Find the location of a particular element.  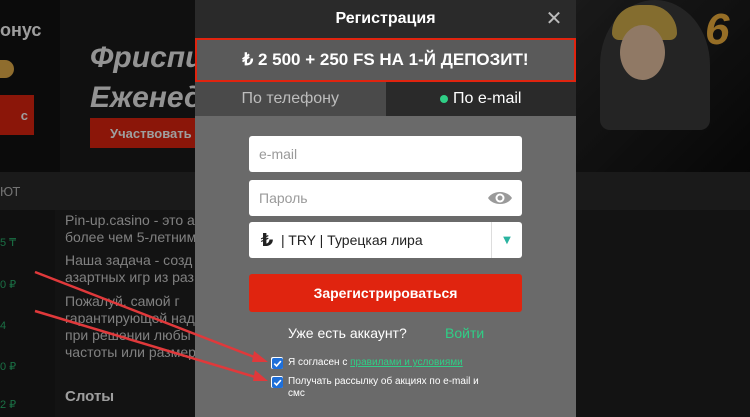

agree-checkbox is located at coordinates (277, 363).